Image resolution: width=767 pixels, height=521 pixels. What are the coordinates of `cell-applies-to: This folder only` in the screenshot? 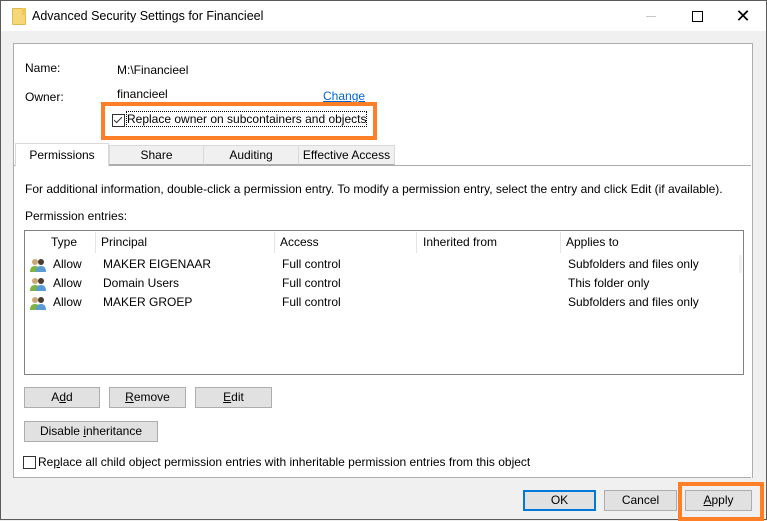 It's located at (609, 283).